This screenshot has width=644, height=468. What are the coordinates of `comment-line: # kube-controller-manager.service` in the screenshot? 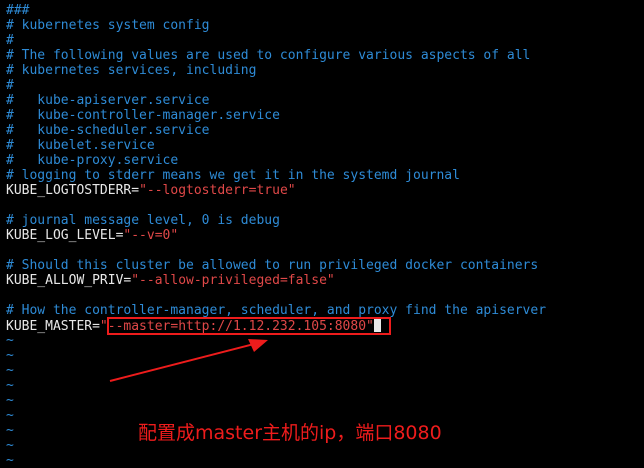 It's located at (325, 115).